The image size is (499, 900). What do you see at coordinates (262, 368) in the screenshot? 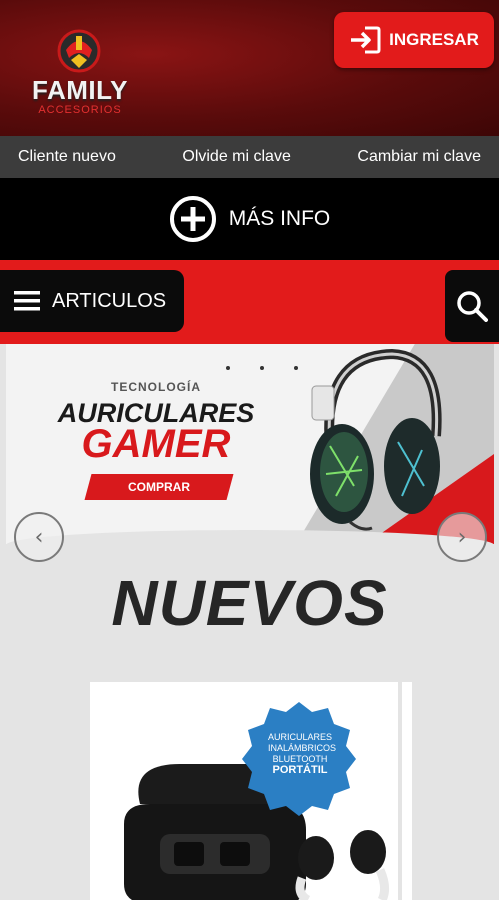
I see `carousel-dots` at bounding box center [262, 368].